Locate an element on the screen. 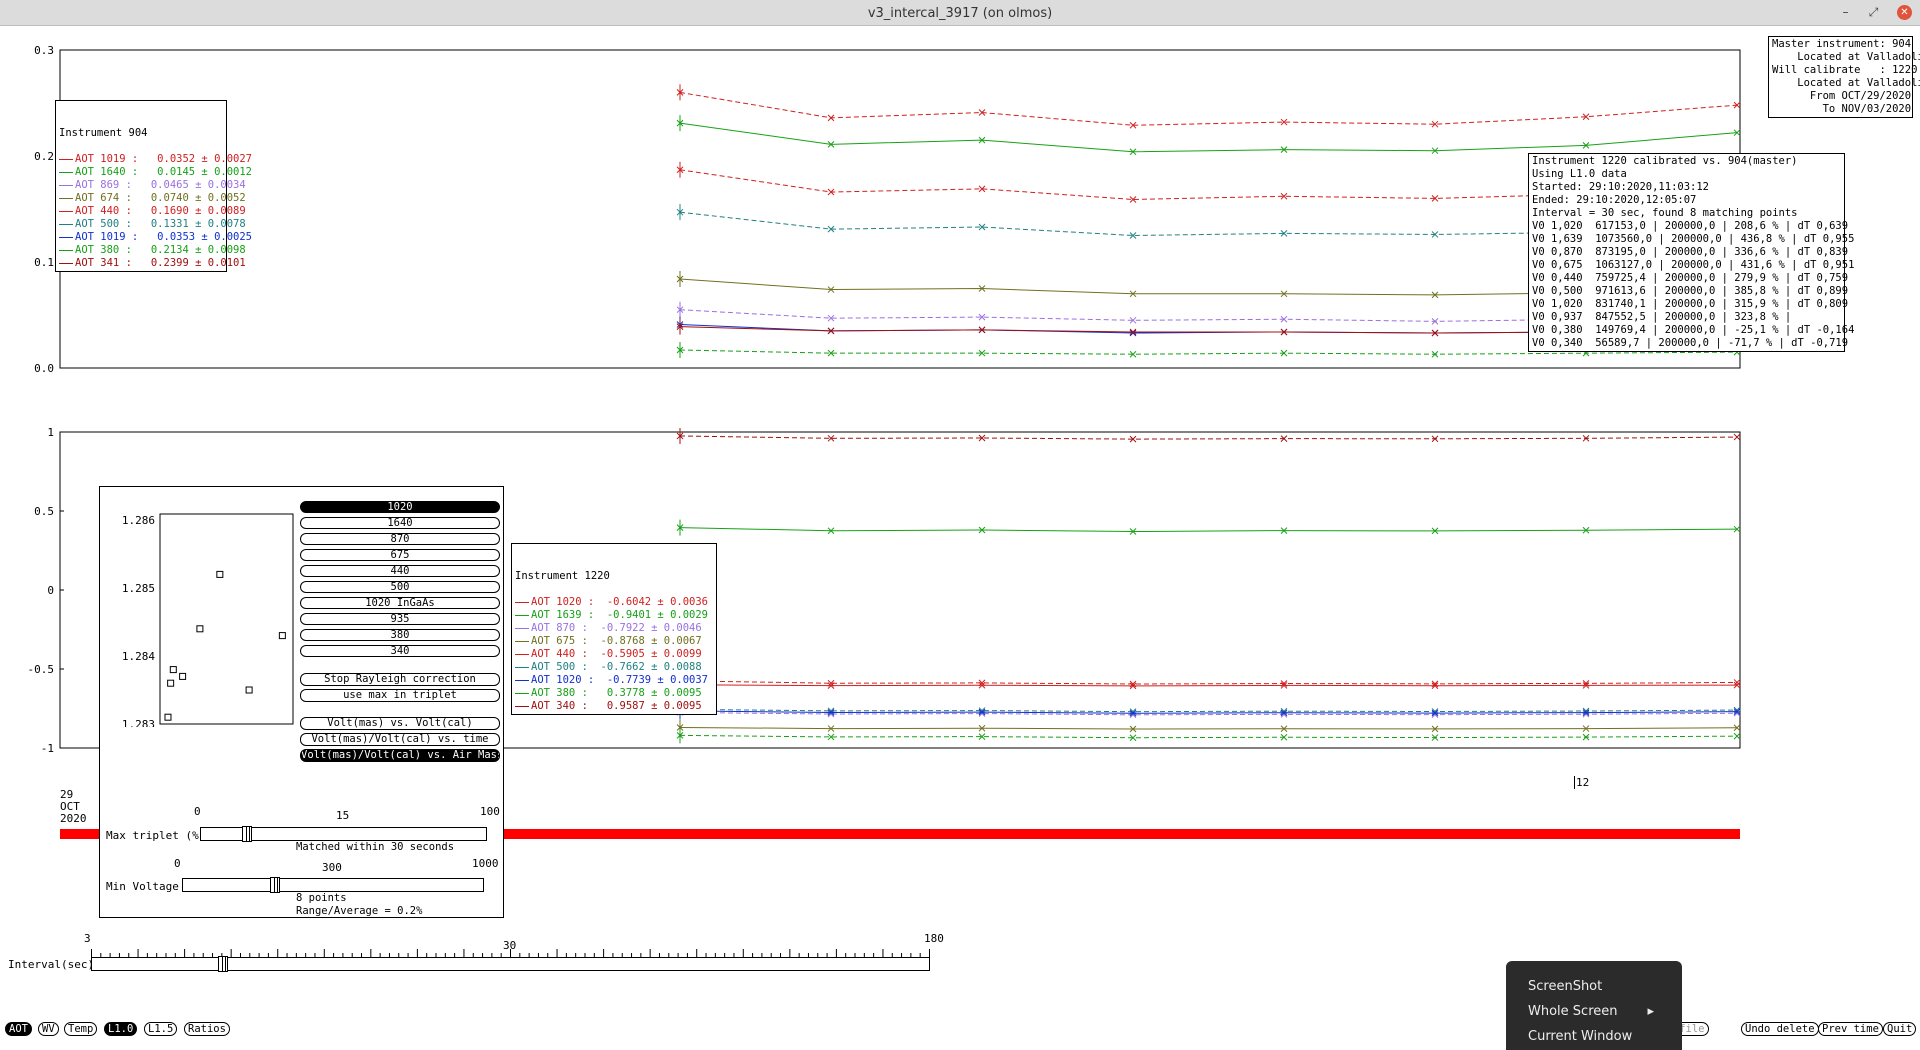 The width and height of the screenshot is (1920, 1050). legend-entry: AOT 440 : 0.1690 ± 0.0089 is located at coordinates (152, 211).